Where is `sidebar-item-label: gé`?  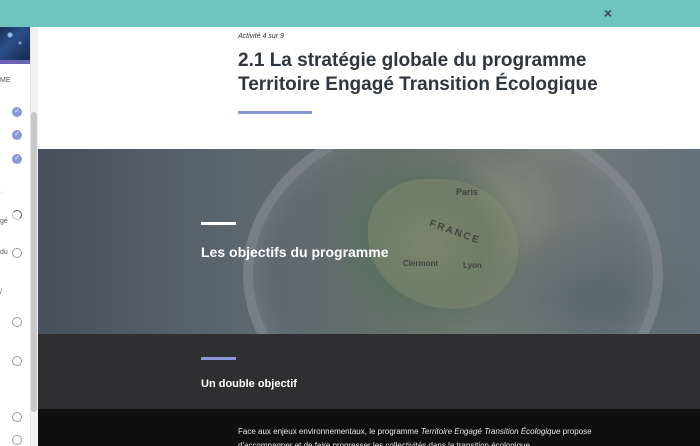 sidebar-item-label: gé is located at coordinates (4, 221).